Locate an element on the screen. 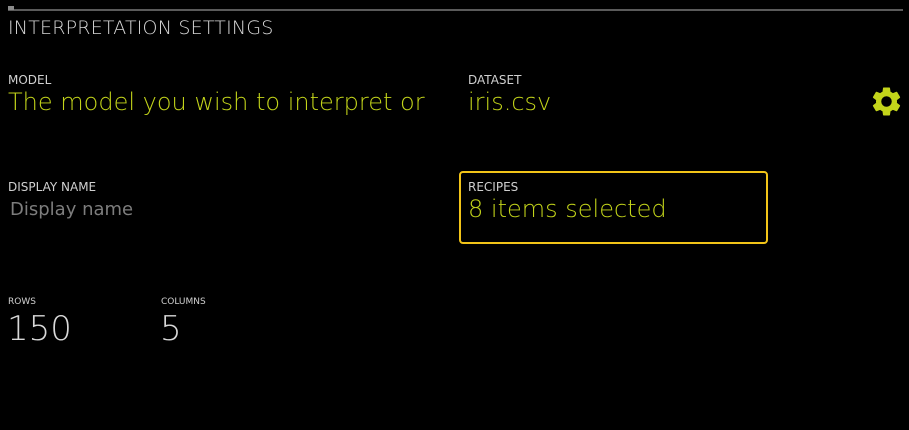  header-tick is located at coordinates (11, 8).